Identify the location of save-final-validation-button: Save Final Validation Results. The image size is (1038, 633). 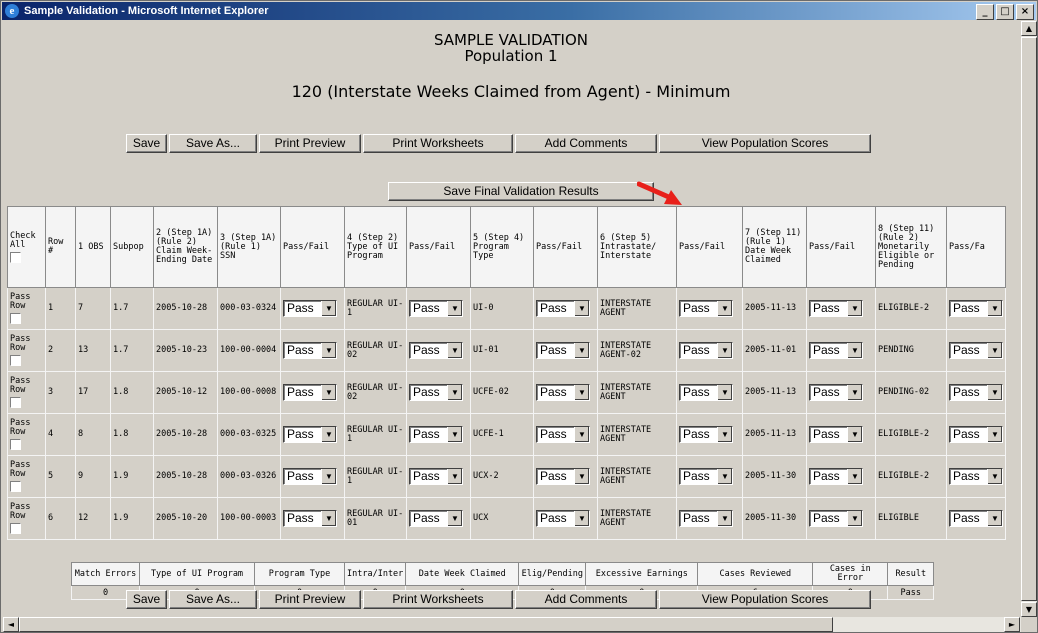
(521, 191).